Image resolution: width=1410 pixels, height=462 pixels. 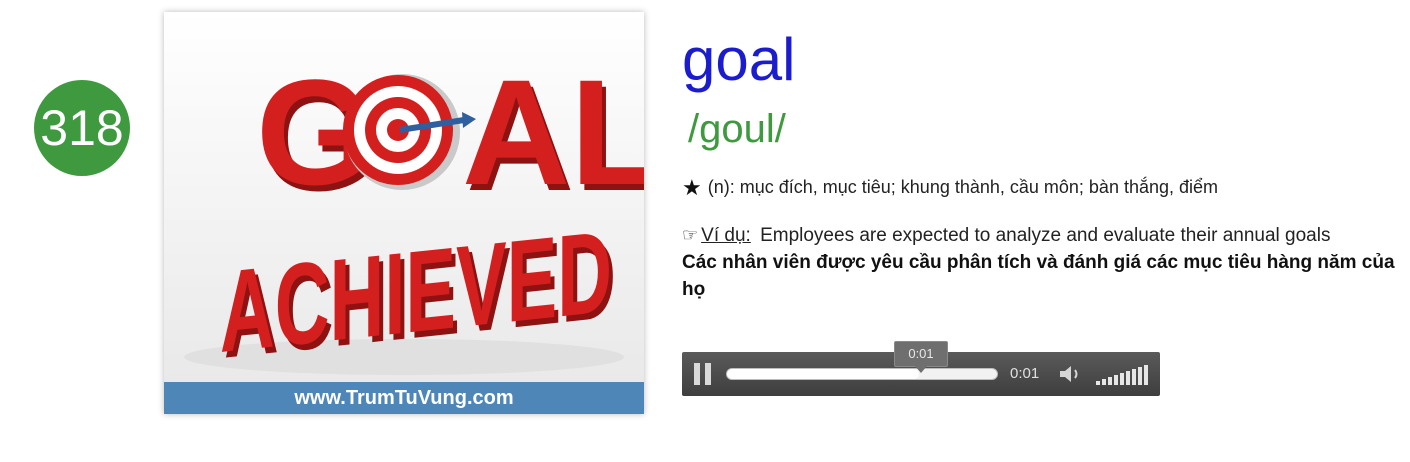 I want to click on website-footer: www.TrumTuVung.com, so click(x=404, y=398).